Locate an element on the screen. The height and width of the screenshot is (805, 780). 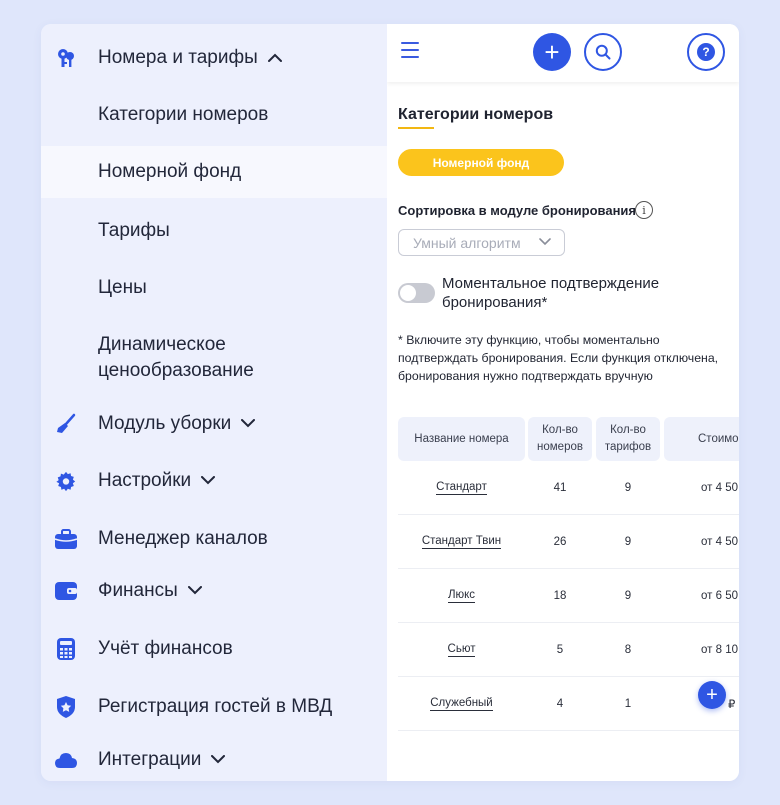
table-row: Стандарт 41 9 от 4 50 is located at coordinates (568, 488).